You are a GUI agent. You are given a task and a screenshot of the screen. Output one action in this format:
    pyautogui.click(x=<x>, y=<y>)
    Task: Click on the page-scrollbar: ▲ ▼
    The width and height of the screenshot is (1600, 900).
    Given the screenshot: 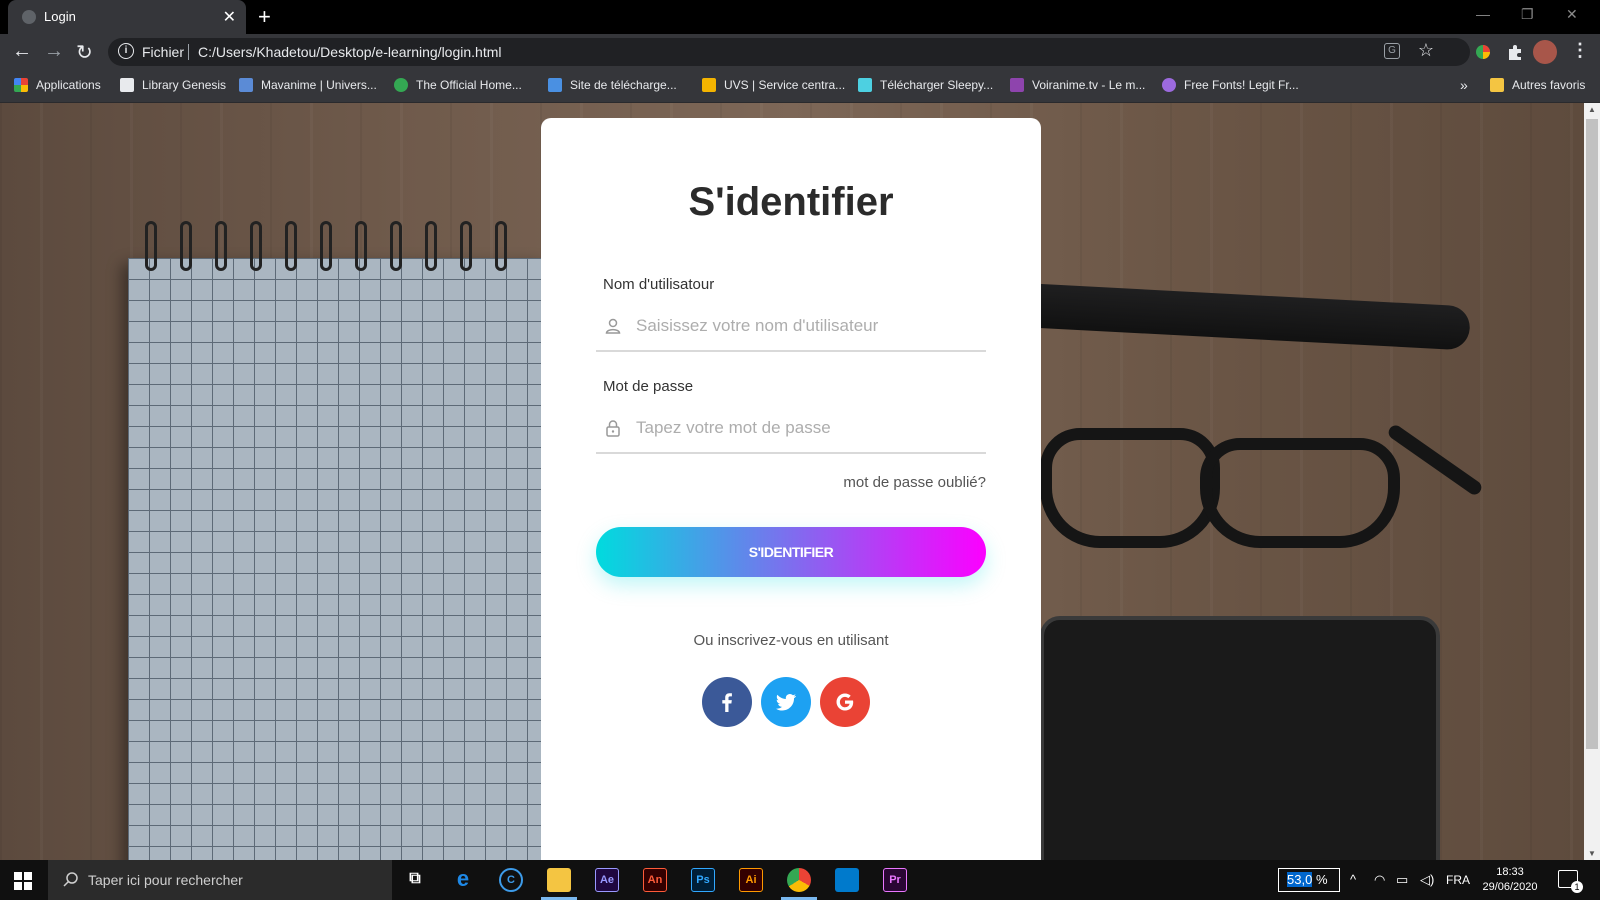 What is the action you would take?
    pyautogui.click(x=1592, y=481)
    